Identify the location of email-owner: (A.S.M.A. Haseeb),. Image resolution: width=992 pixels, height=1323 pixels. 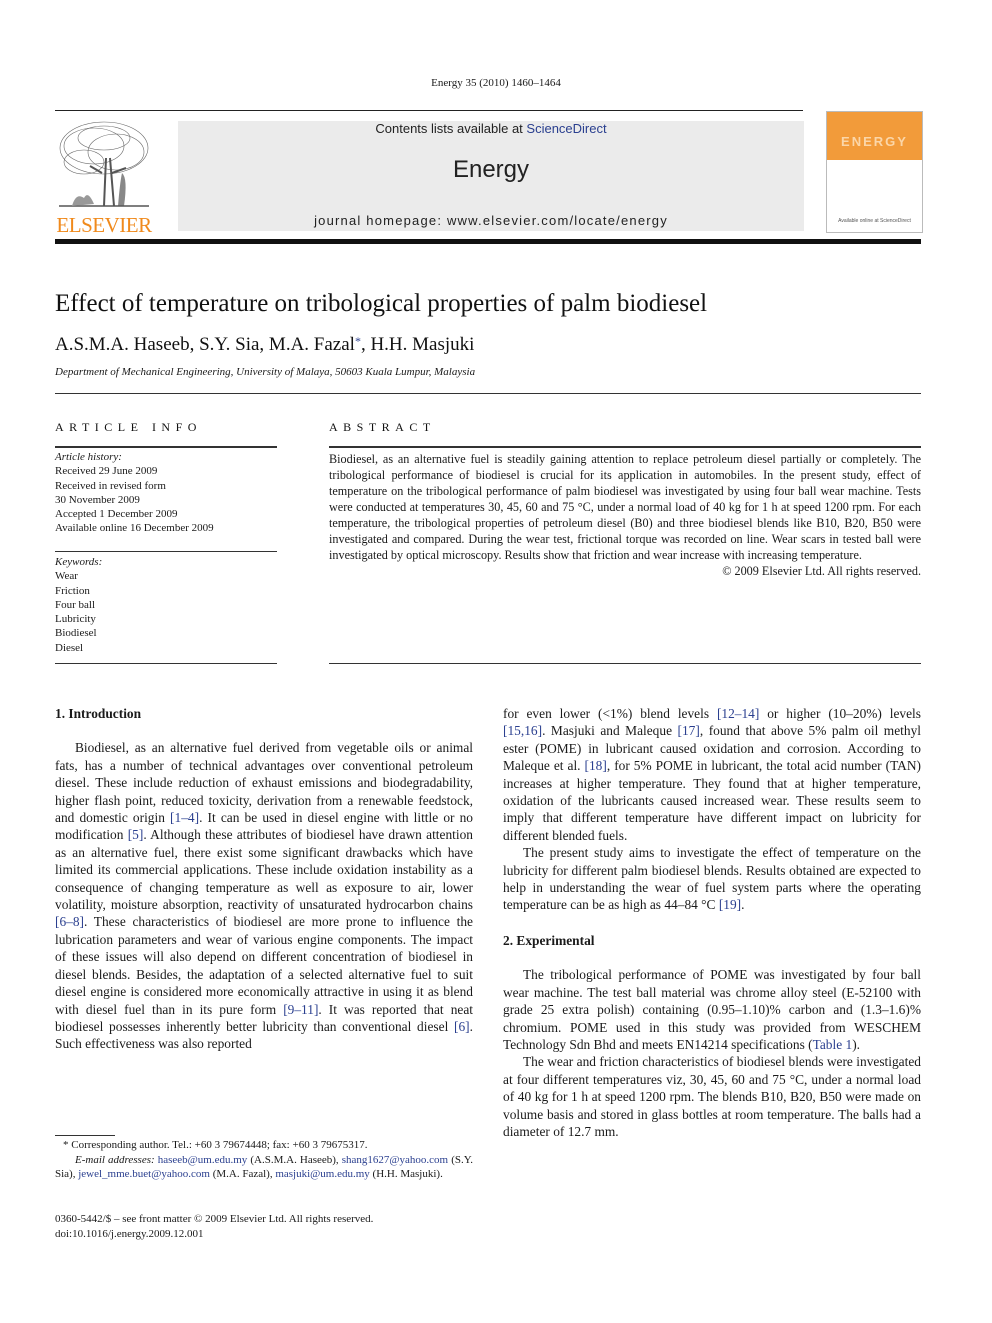
(294, 1159).